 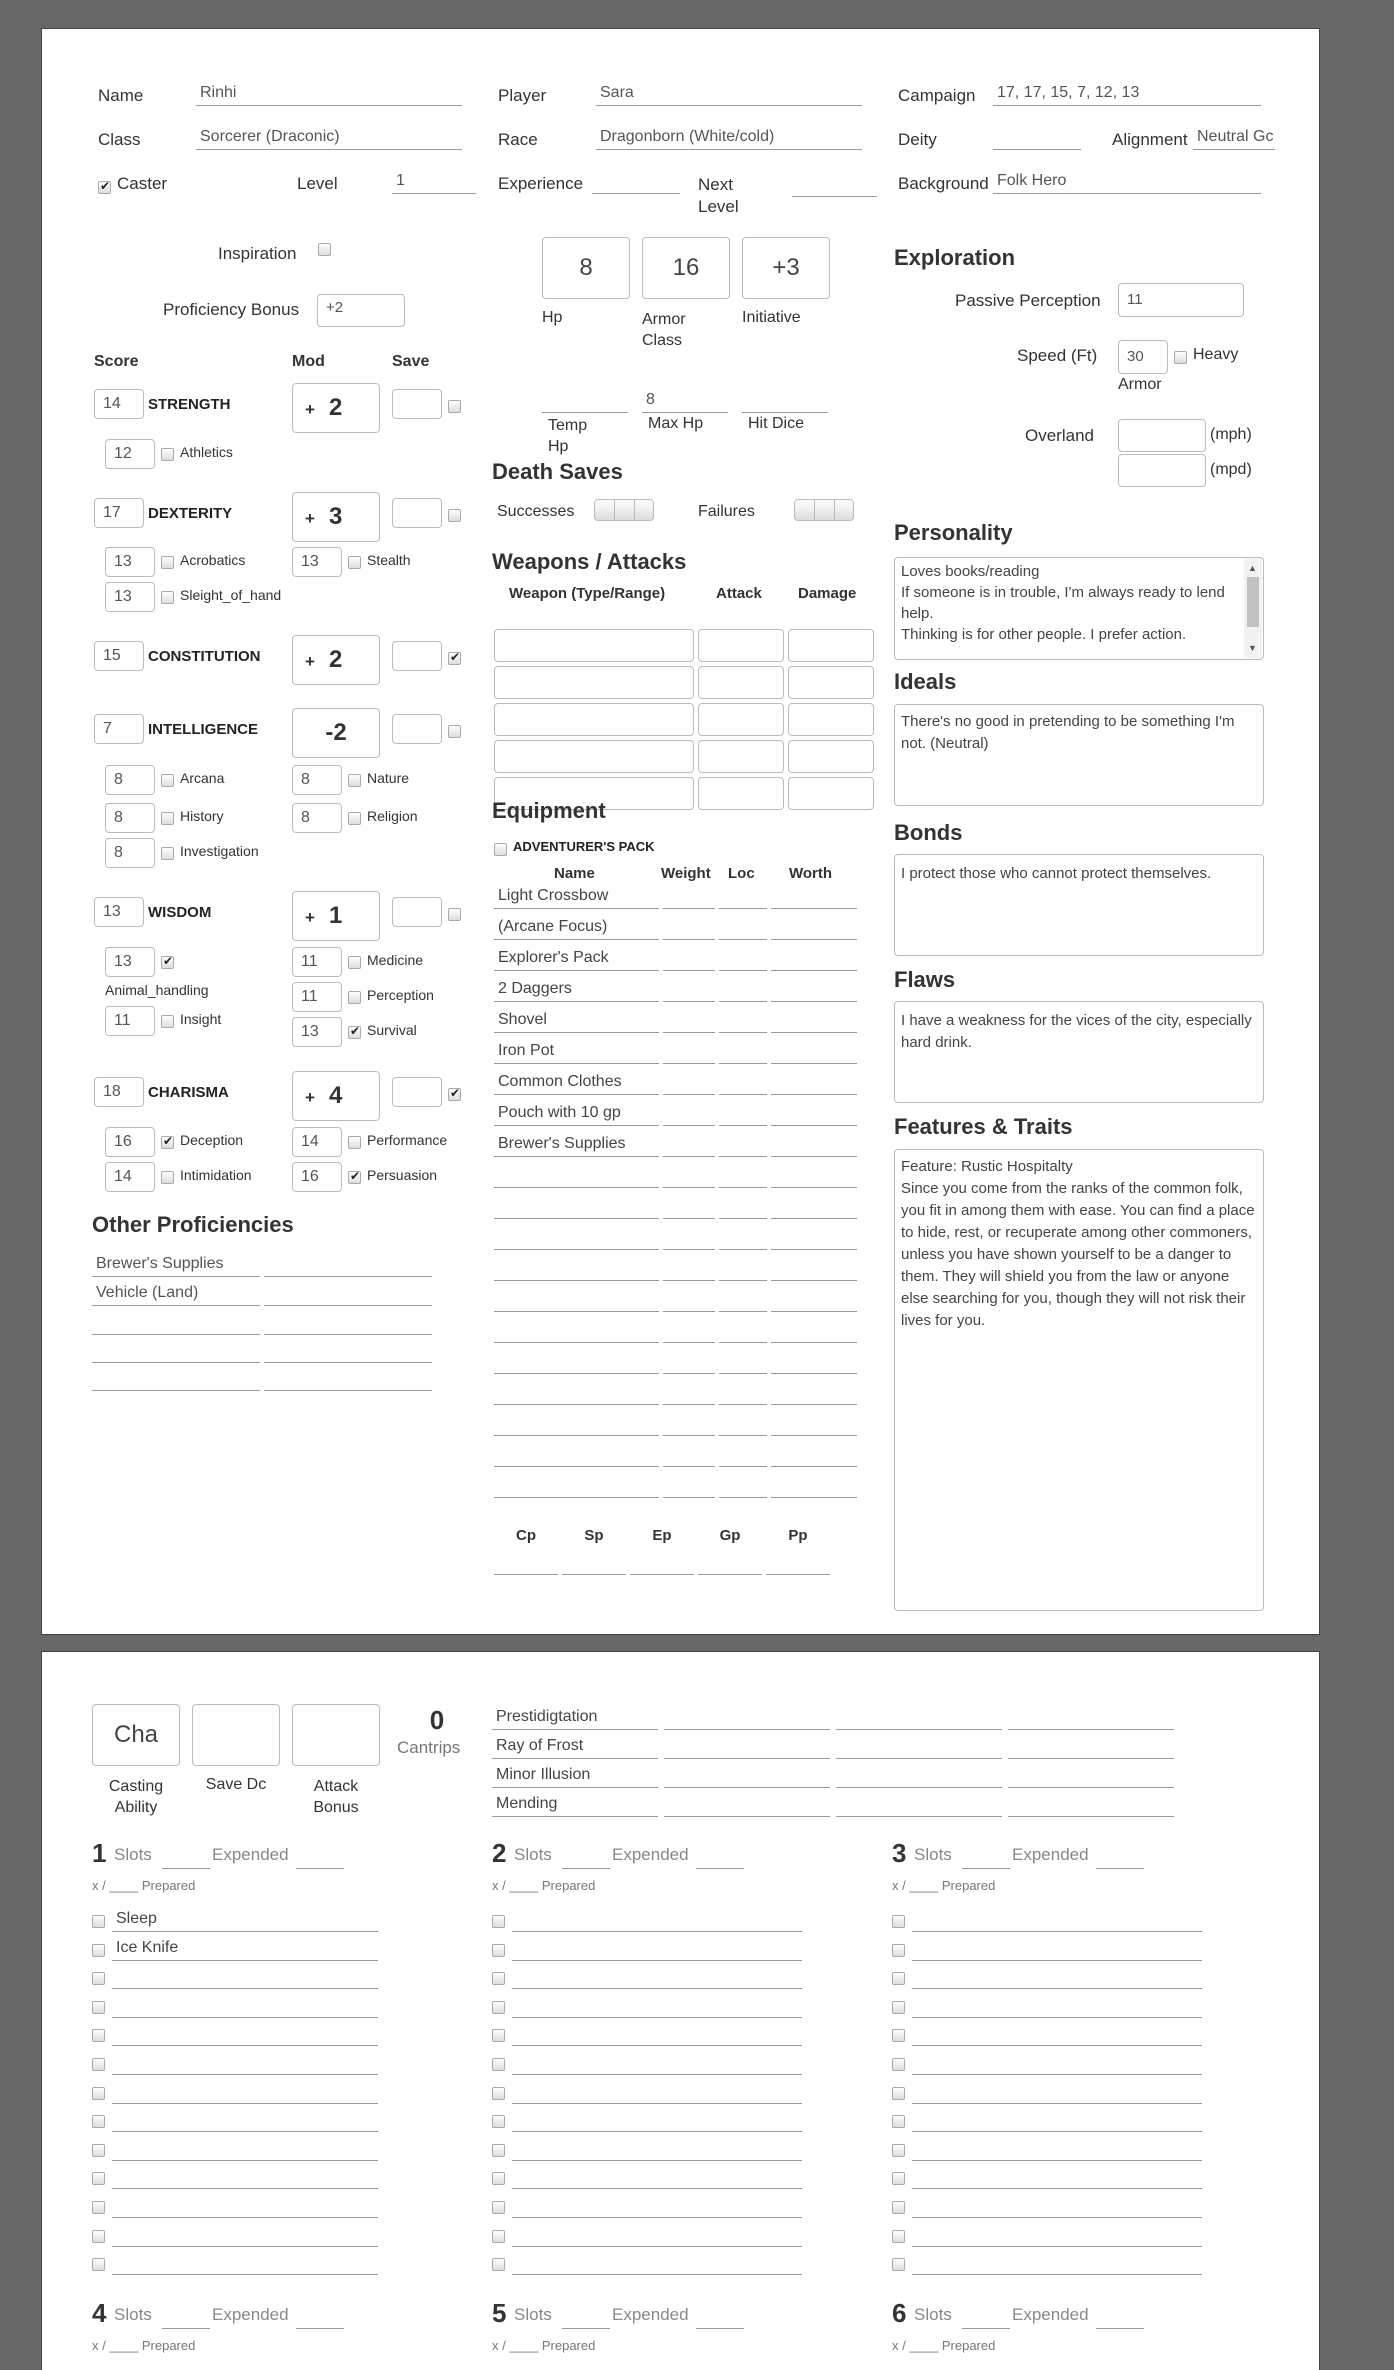 What do you see at coordinates (167, 1021) in the screenshot?
I see `insight-checkbox` at bounding box center [167, 1021].